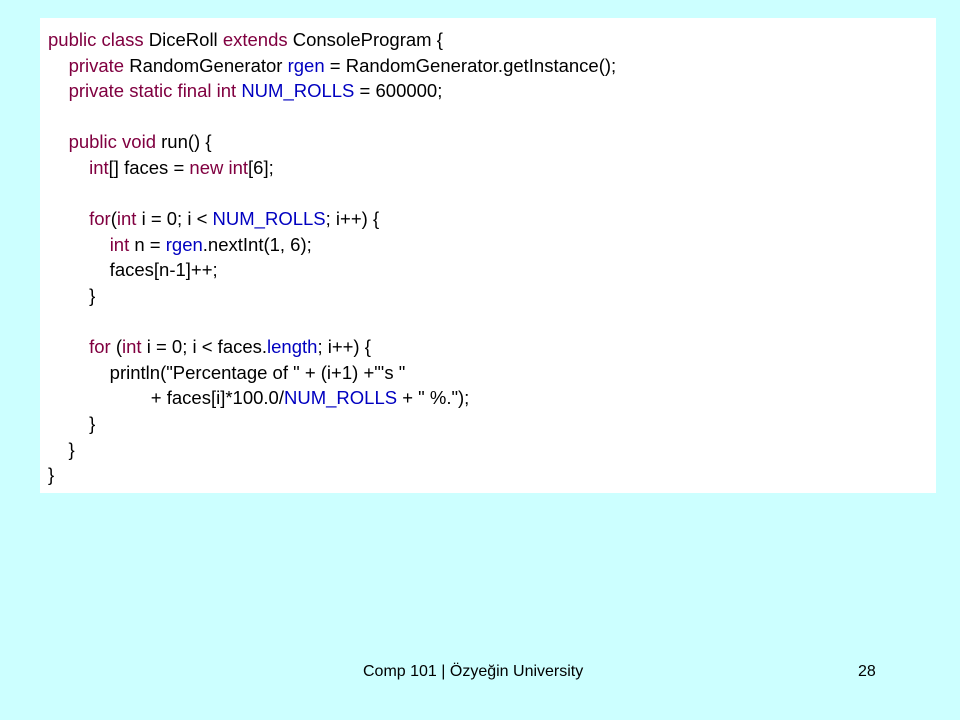  What do you see at coordinates (152, 91) in the screenshot?
I see `code-keyword: private static final int` at bounding box center [152, 91].